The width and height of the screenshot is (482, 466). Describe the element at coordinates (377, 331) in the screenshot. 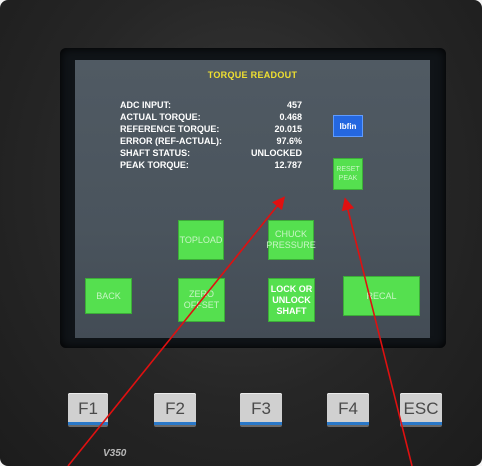

I see `arrow-to-reset-peak` at that location.